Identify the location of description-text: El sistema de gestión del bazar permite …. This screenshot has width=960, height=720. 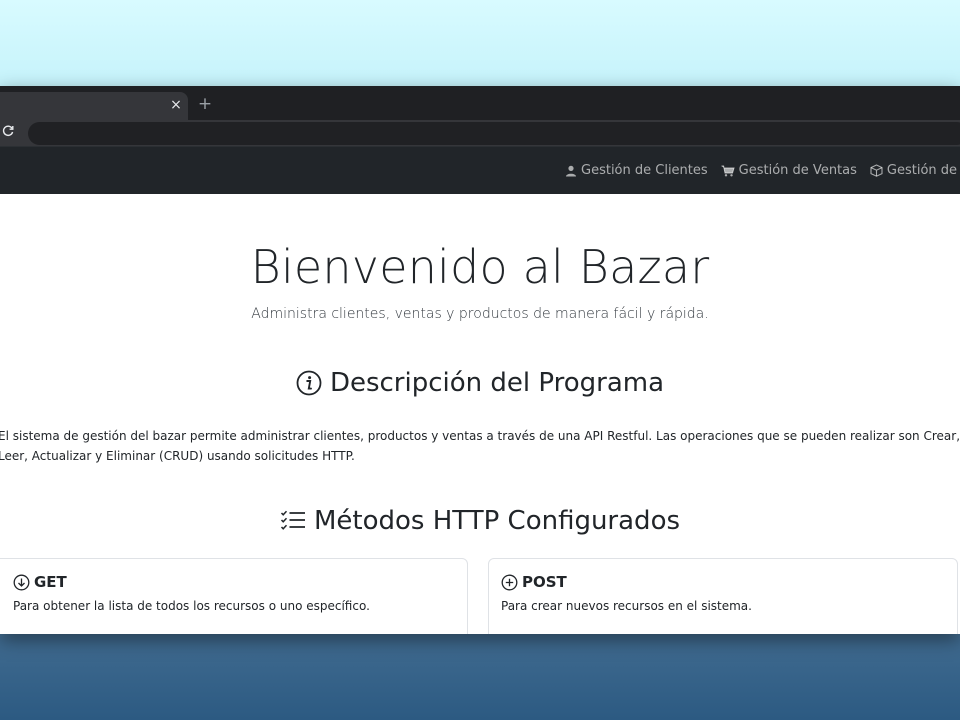
(480, 446).